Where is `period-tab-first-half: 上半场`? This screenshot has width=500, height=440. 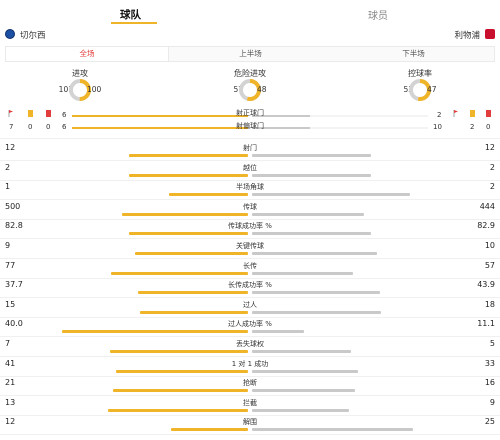
period-tab-first-half: 上半场 is located at coordinates (250, 54).